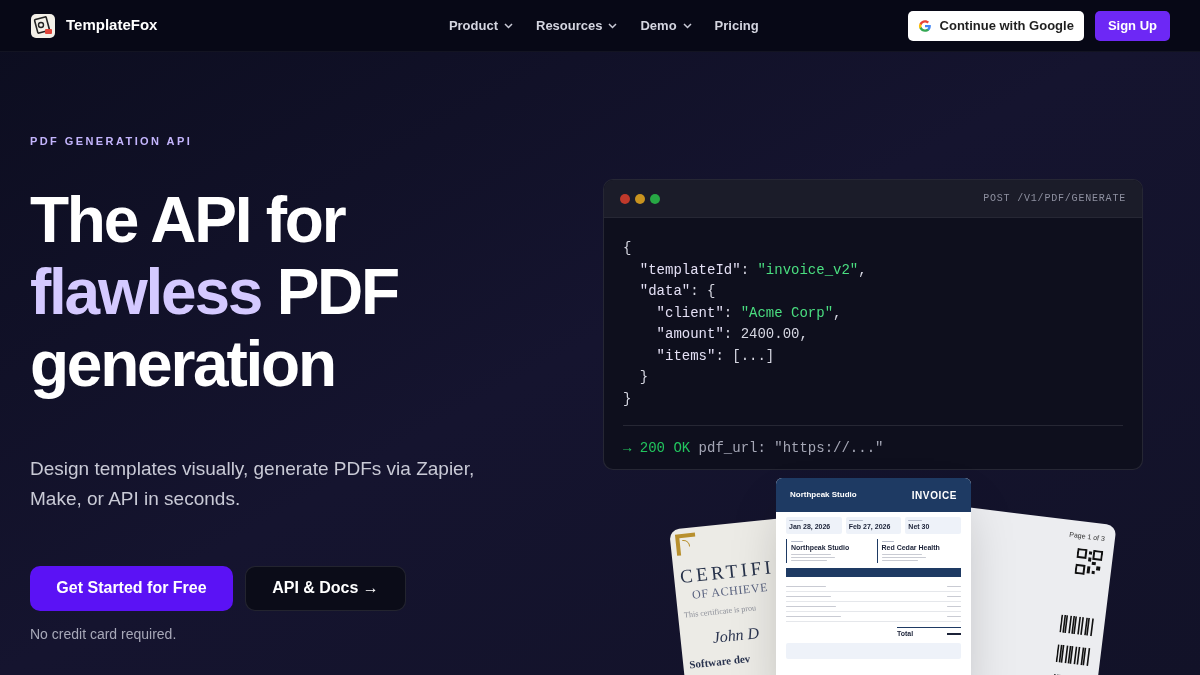 This screenshot has height=675, width=1200. What do you see at coordinates (325, 588) in the screenshot?
I see `api-docs-button: API & Docs →` at bounding box center [325, 588].